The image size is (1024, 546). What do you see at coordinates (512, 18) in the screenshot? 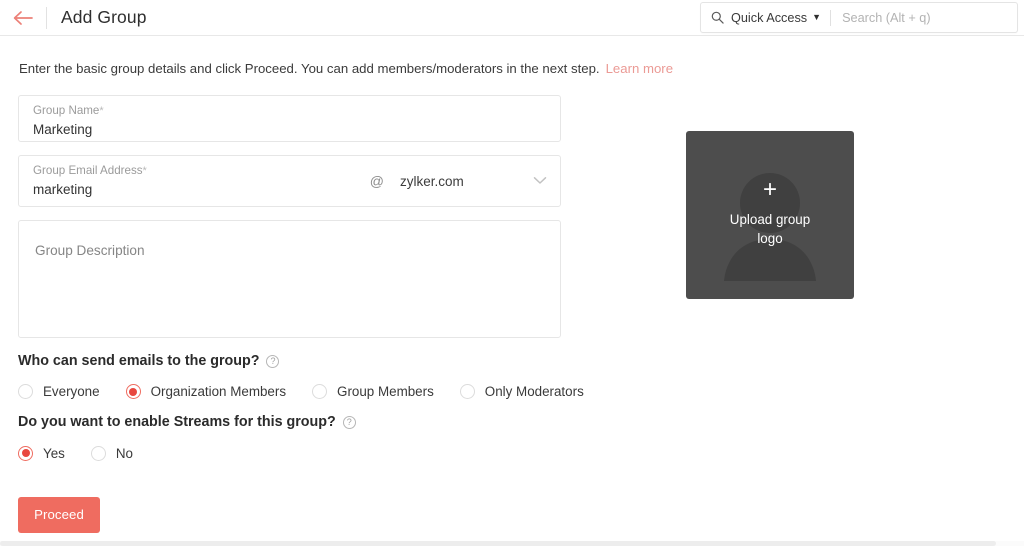
I see `app-header: Add Group Quick Access ▼` at bounding box center [512, 18].